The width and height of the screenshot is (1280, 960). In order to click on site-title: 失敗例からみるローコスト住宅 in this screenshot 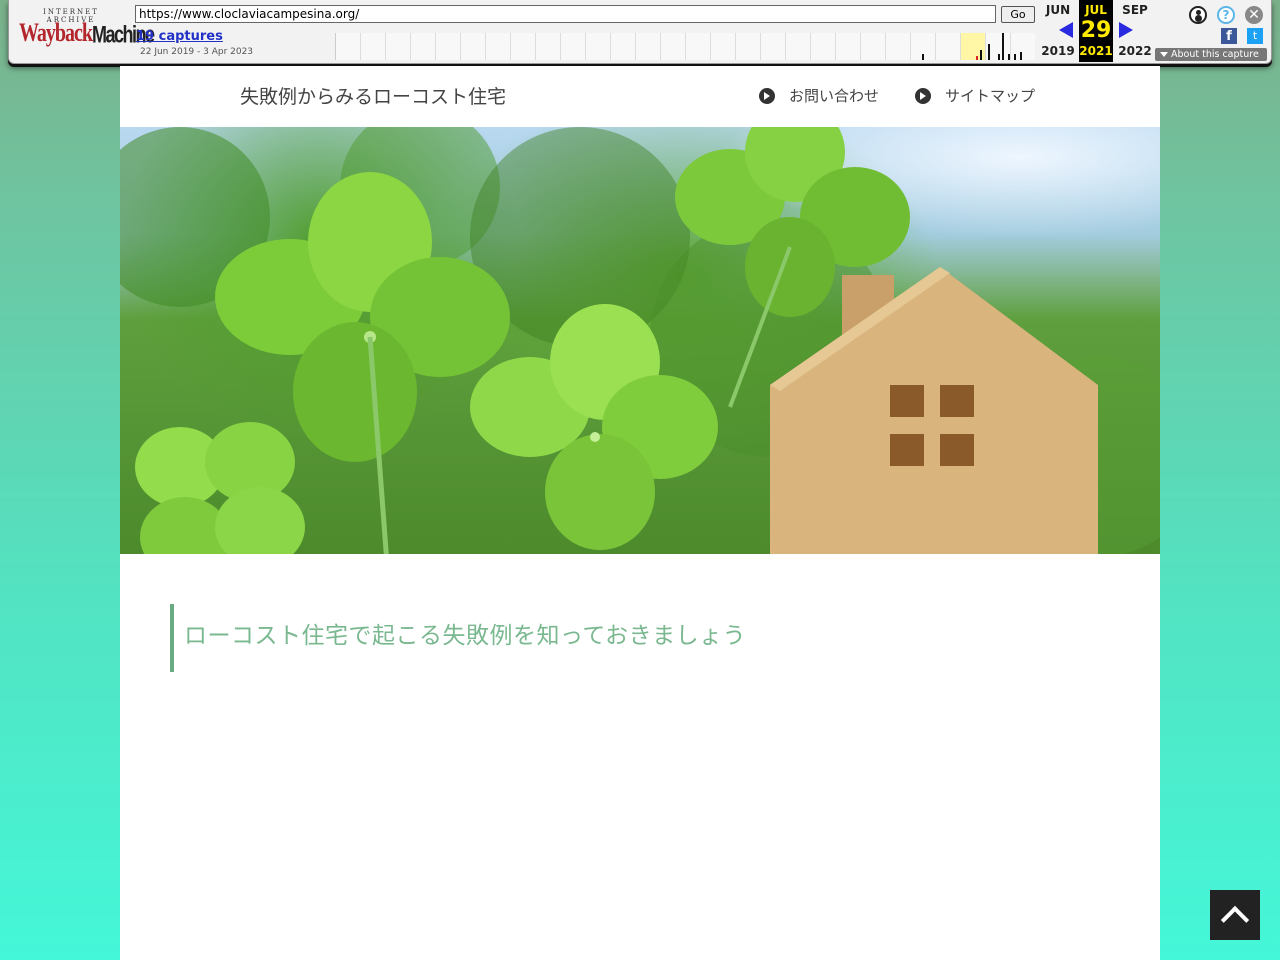, I will do `click(373, 95)`.